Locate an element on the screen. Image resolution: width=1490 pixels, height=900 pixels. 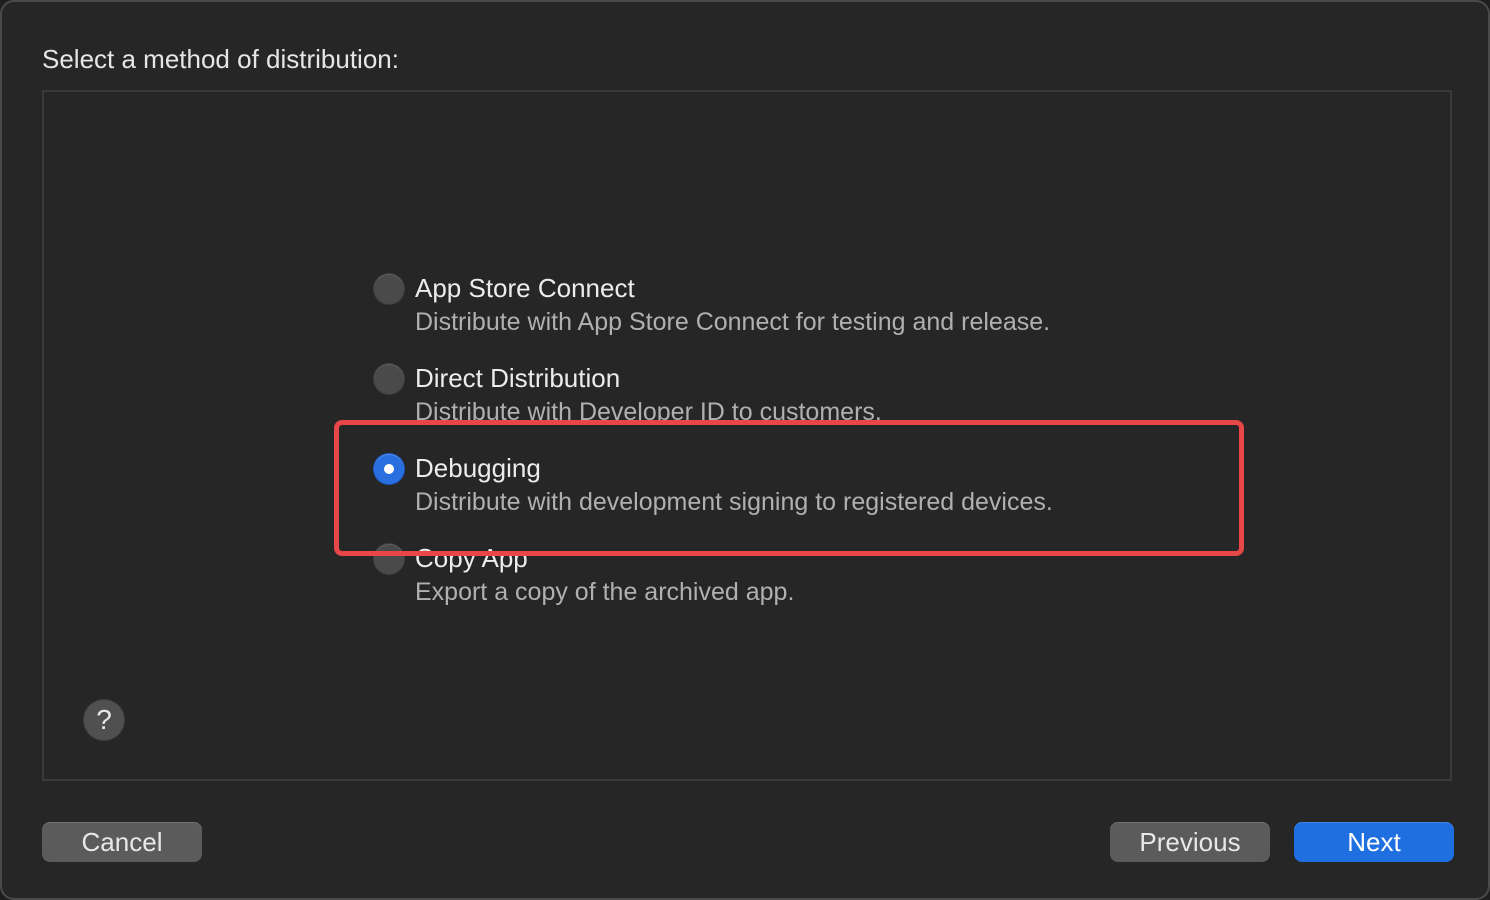
option-title: Debugging is located at coordinates (478, 468).